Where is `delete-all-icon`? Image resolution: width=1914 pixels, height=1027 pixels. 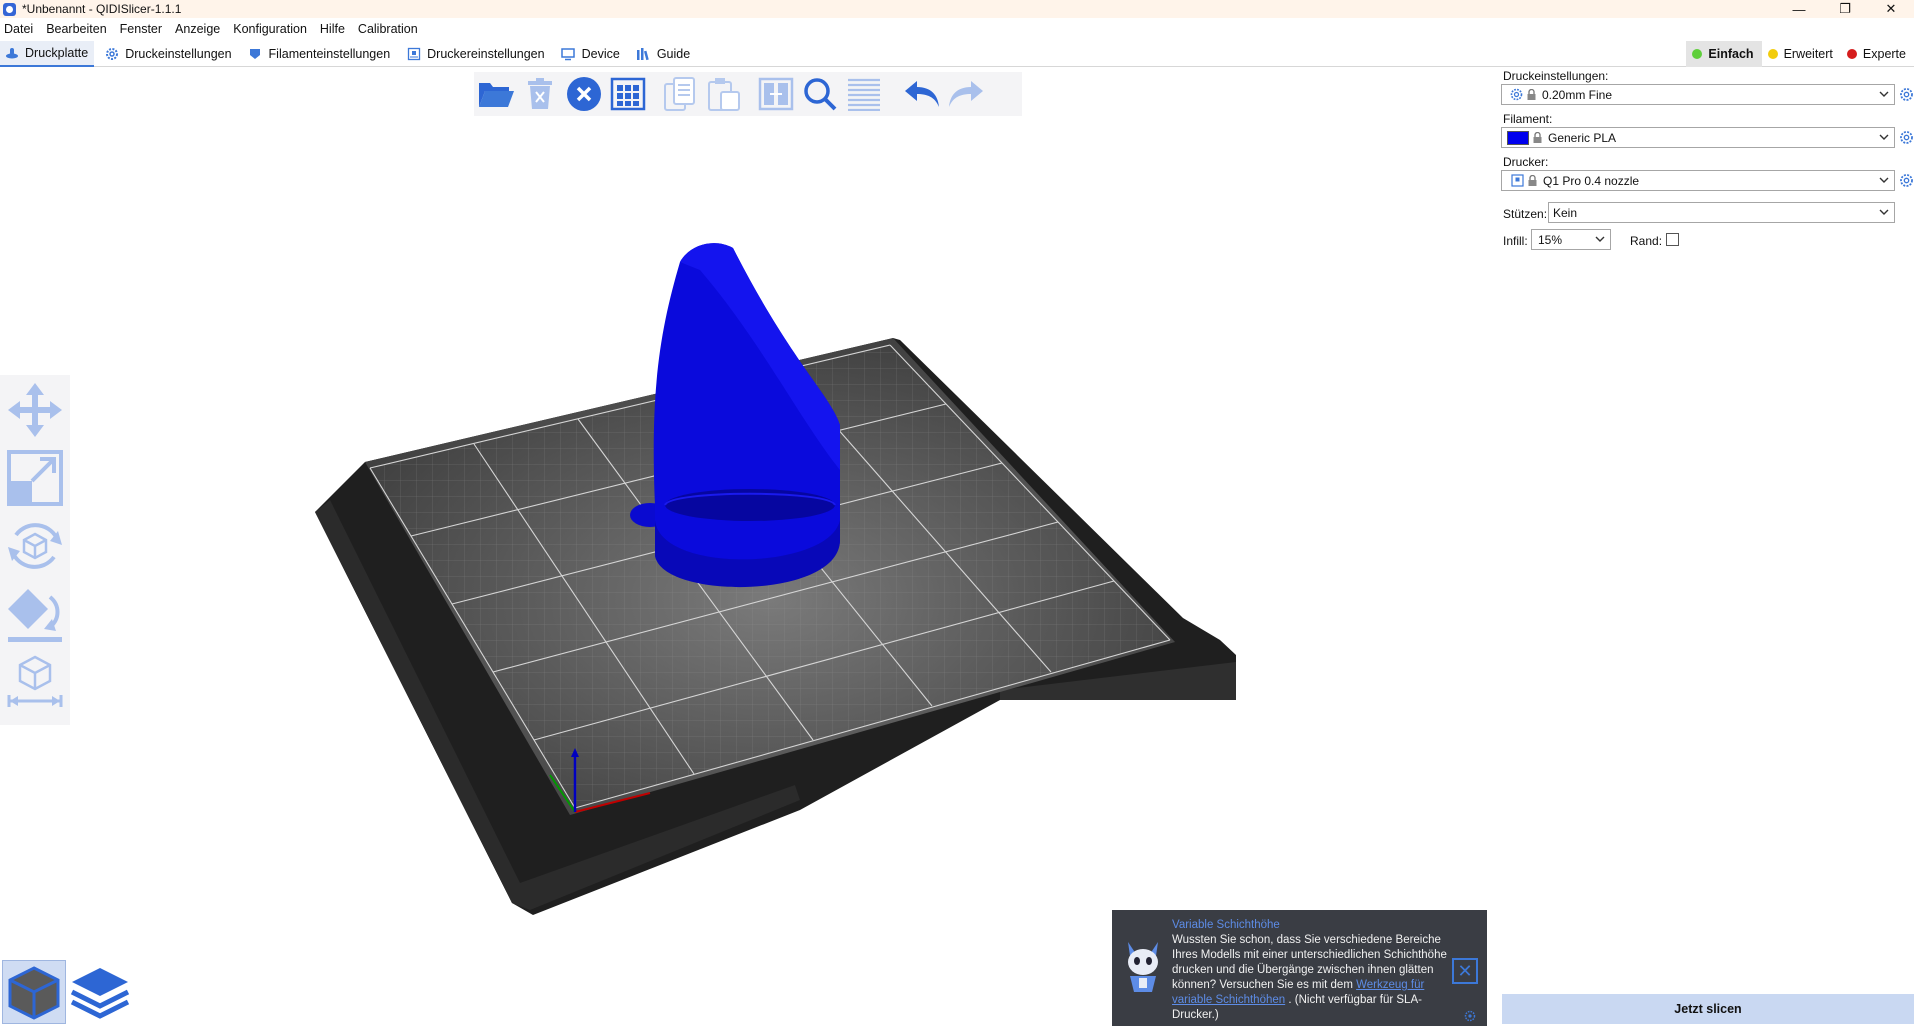
delete-all-icon is located at coordinates (584, 94).